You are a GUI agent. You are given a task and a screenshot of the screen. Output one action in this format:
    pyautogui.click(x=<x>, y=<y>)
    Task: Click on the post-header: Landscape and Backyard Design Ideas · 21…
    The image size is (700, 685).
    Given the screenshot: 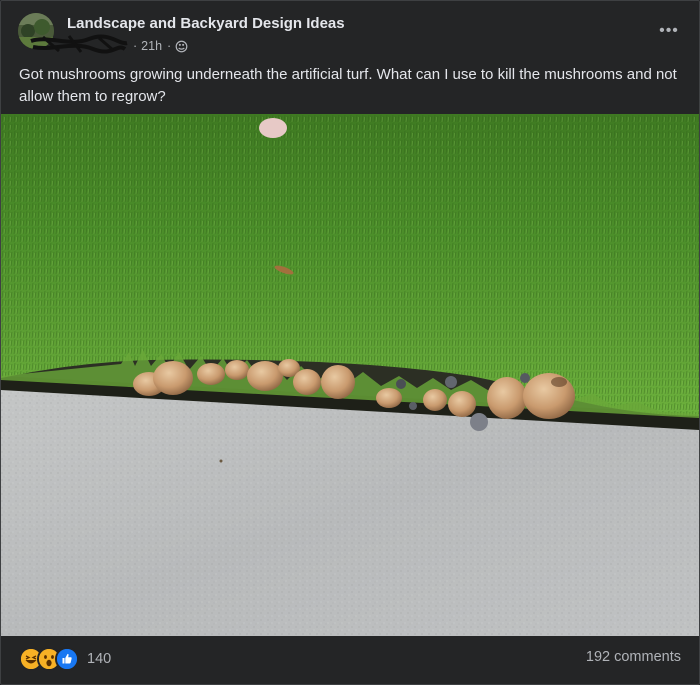 What is the action you would take?
    pyautogui.click(x=350, y=31)
    